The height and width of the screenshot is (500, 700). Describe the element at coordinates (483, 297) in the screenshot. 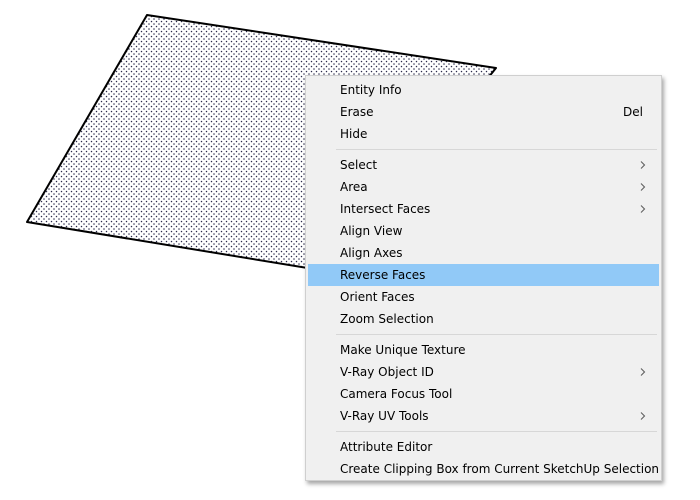

I see `menu-item-orient-faces: Orient Faces` at that location.